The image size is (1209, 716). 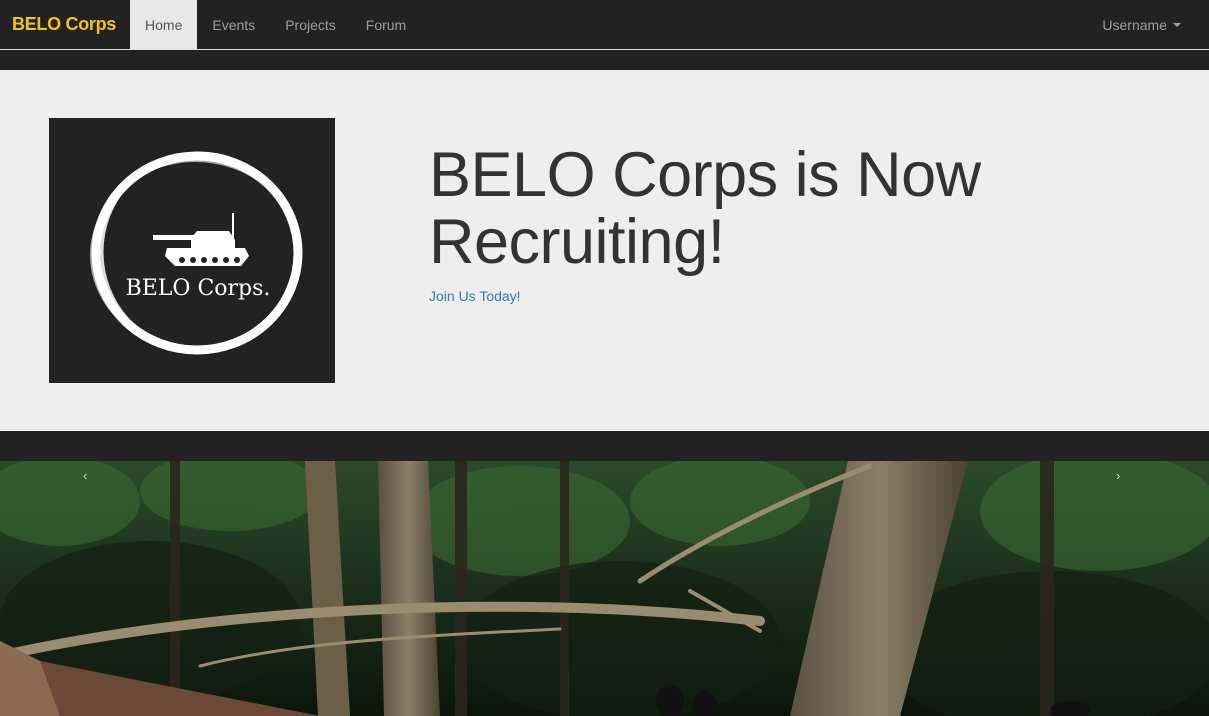 What do you see at coordinates (705, 208) in the screenshot?
I see `page-title: BELO Corps is Now Recruiting!` at bounding box center [705, 208].